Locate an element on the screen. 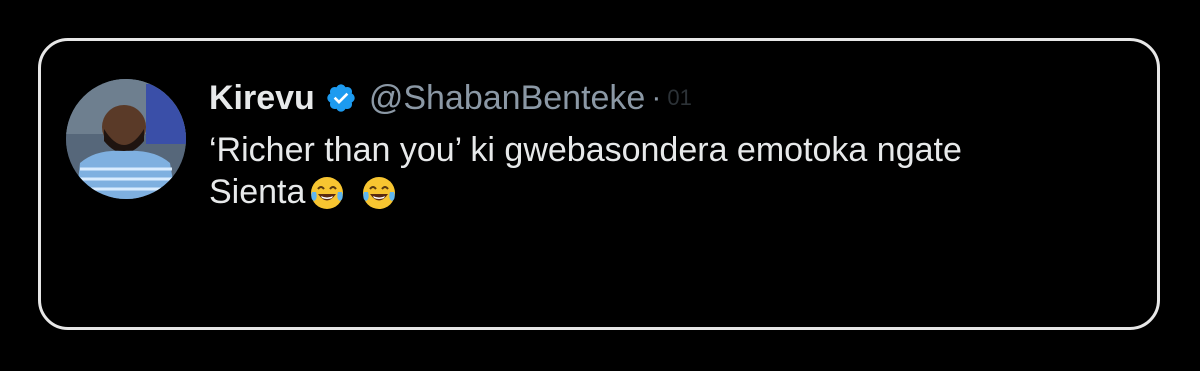  display-name: Kirevu is located at coordinates (262, 98).